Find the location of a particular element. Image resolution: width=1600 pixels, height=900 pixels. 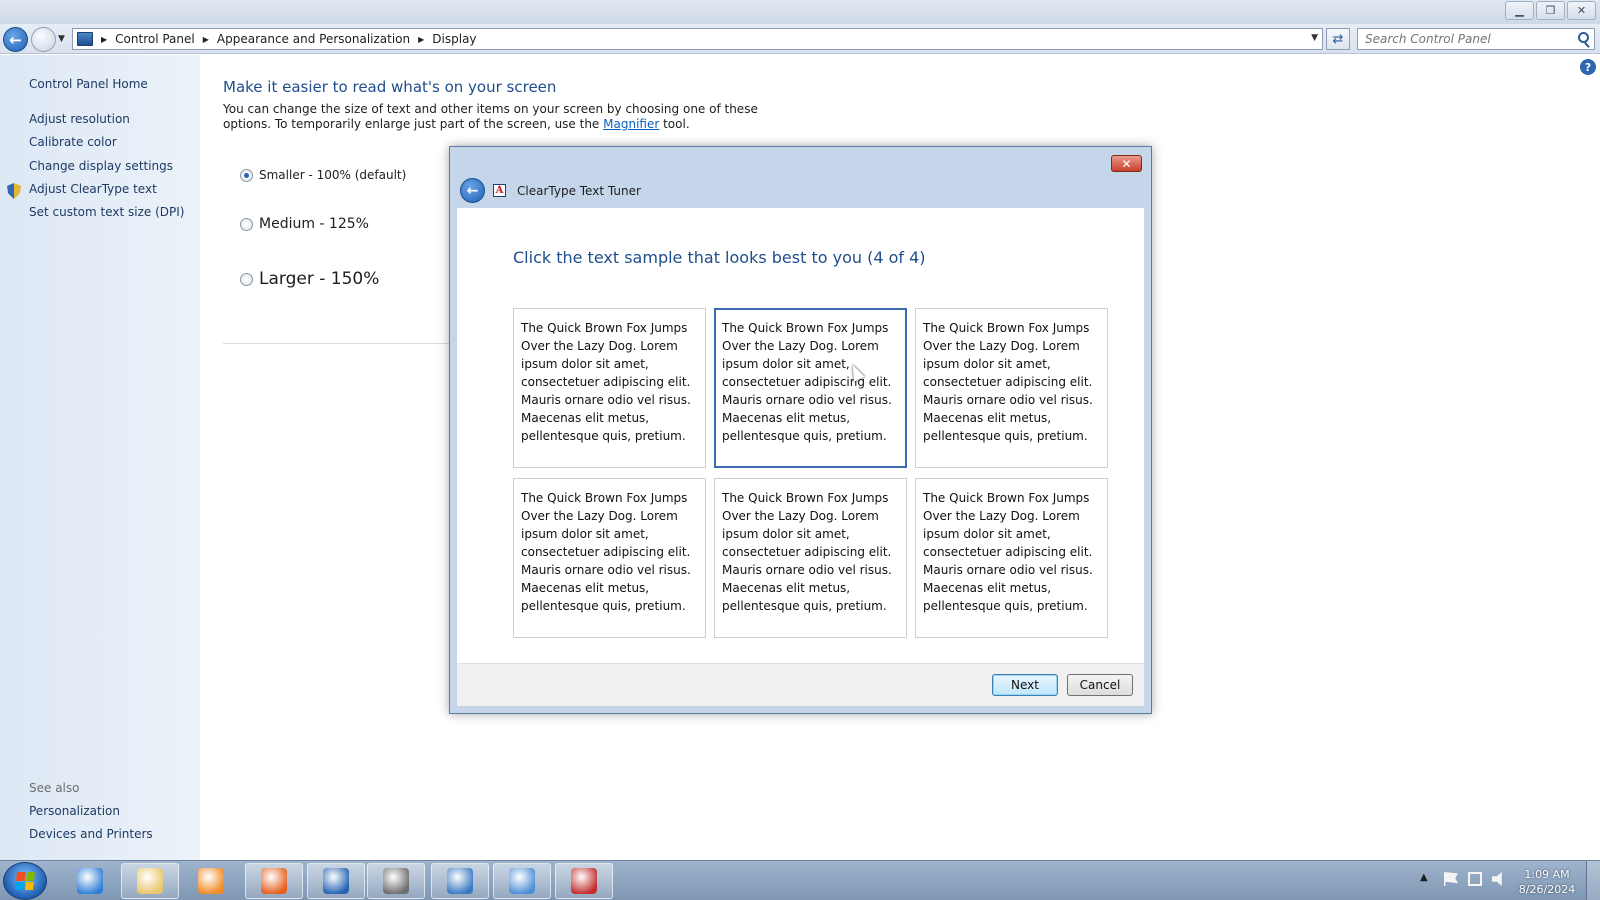

next-button: Next is located at coordinates (1025, 685).